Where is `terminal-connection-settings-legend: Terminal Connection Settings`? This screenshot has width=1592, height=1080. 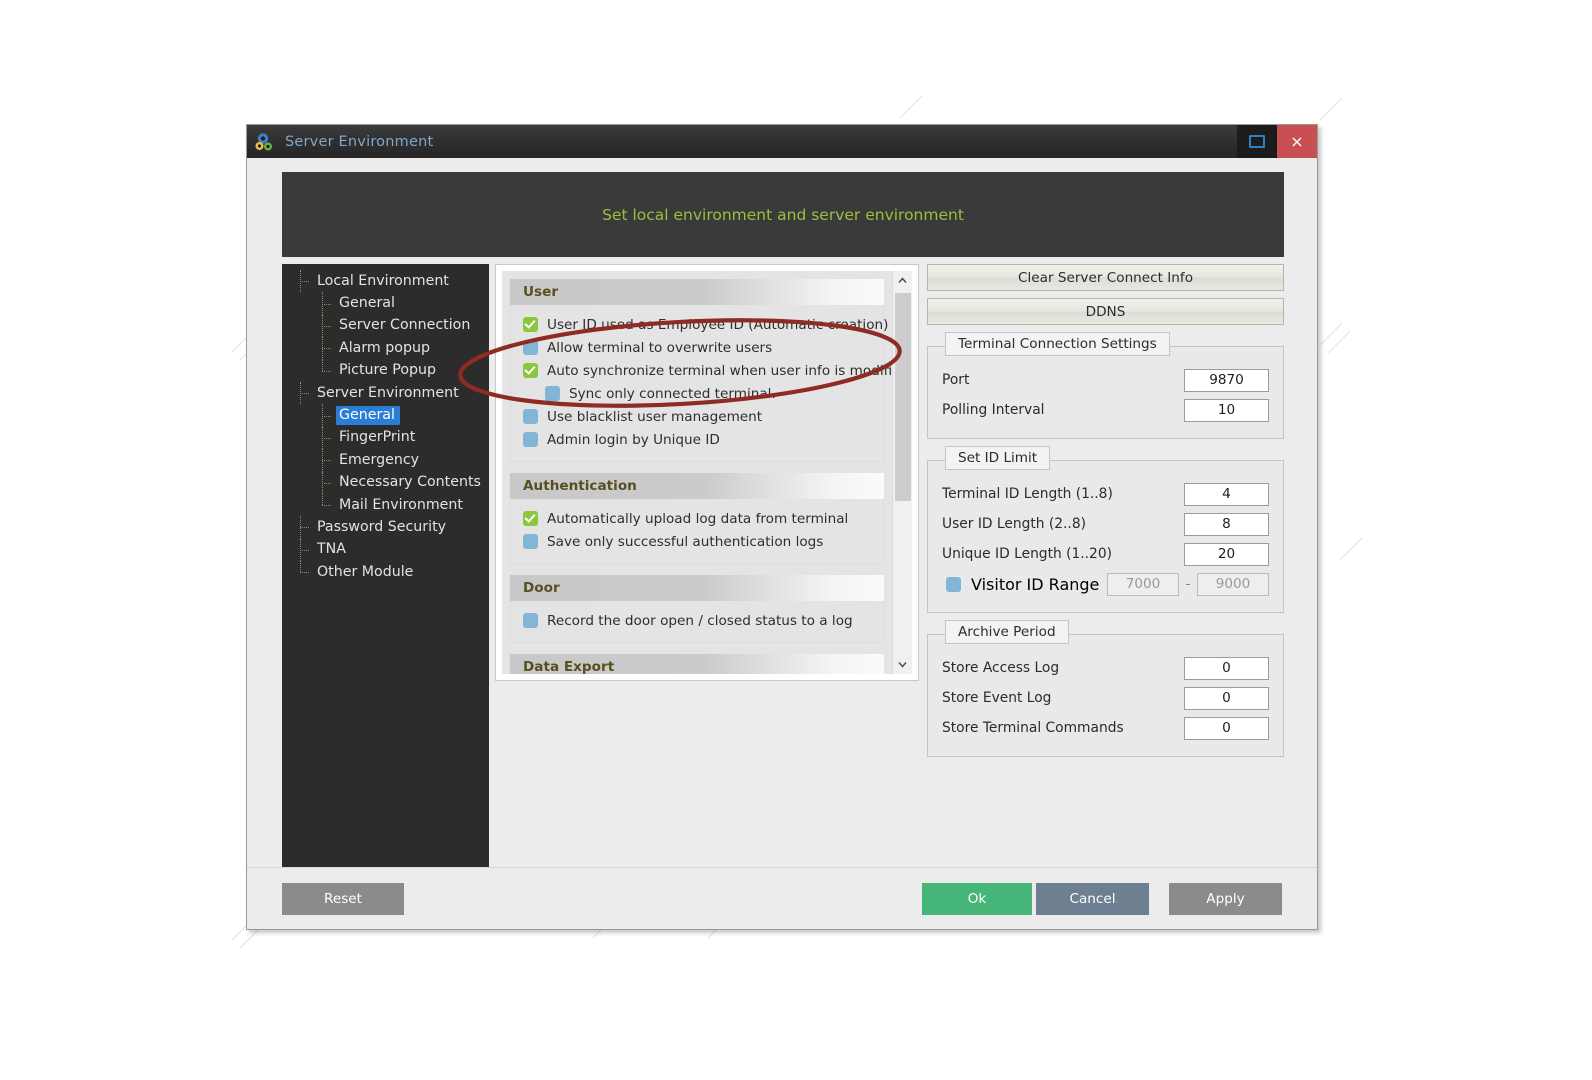
terminal-connection-settings-legend: Terminal Connection Settings is located at coordinates (1057, 344).